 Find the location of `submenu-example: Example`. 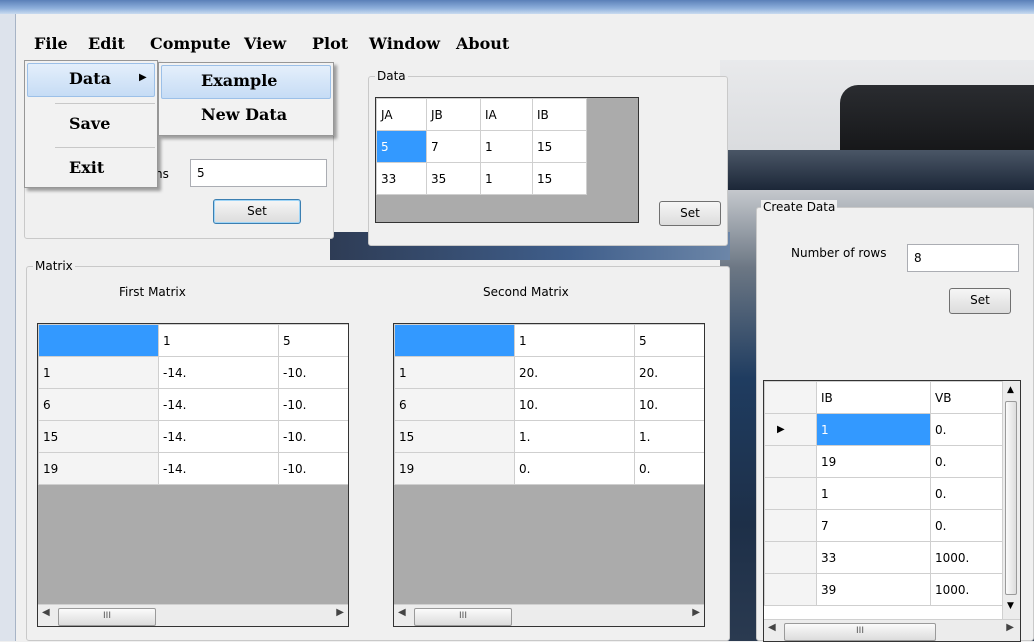

submenu-example: Example is located at coordinates (239, 80).